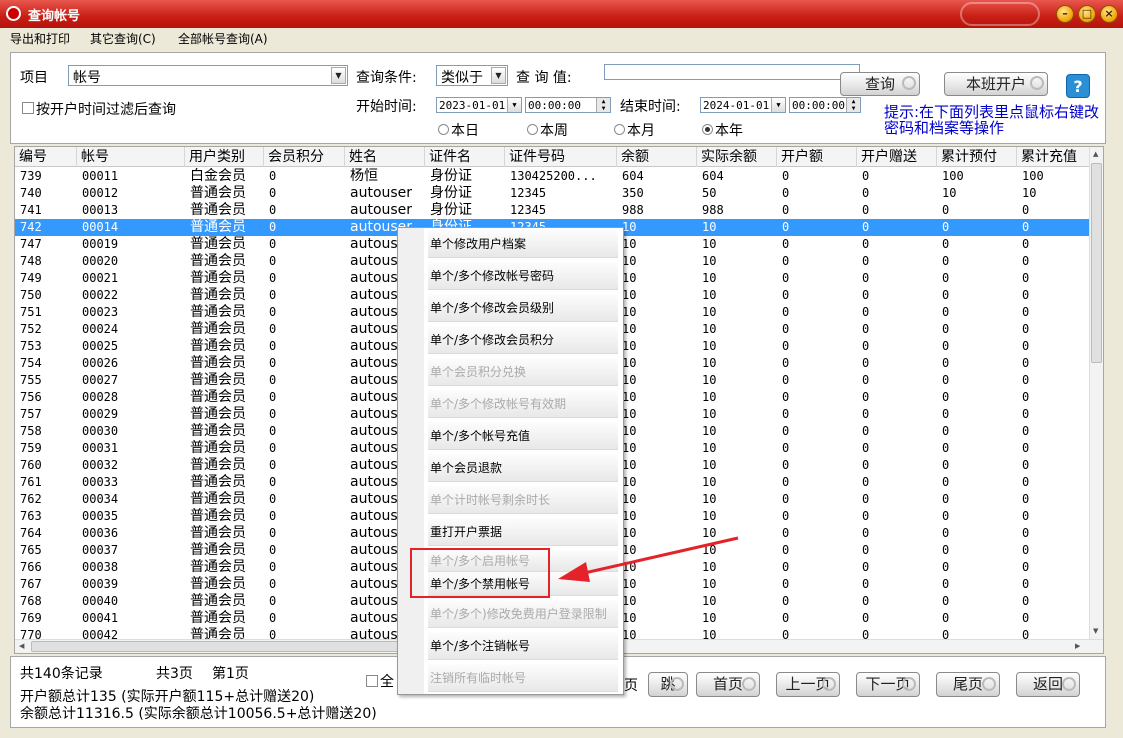  I want to click on start-date-picker: 2023-01-01 ▼, so click(479, 105).